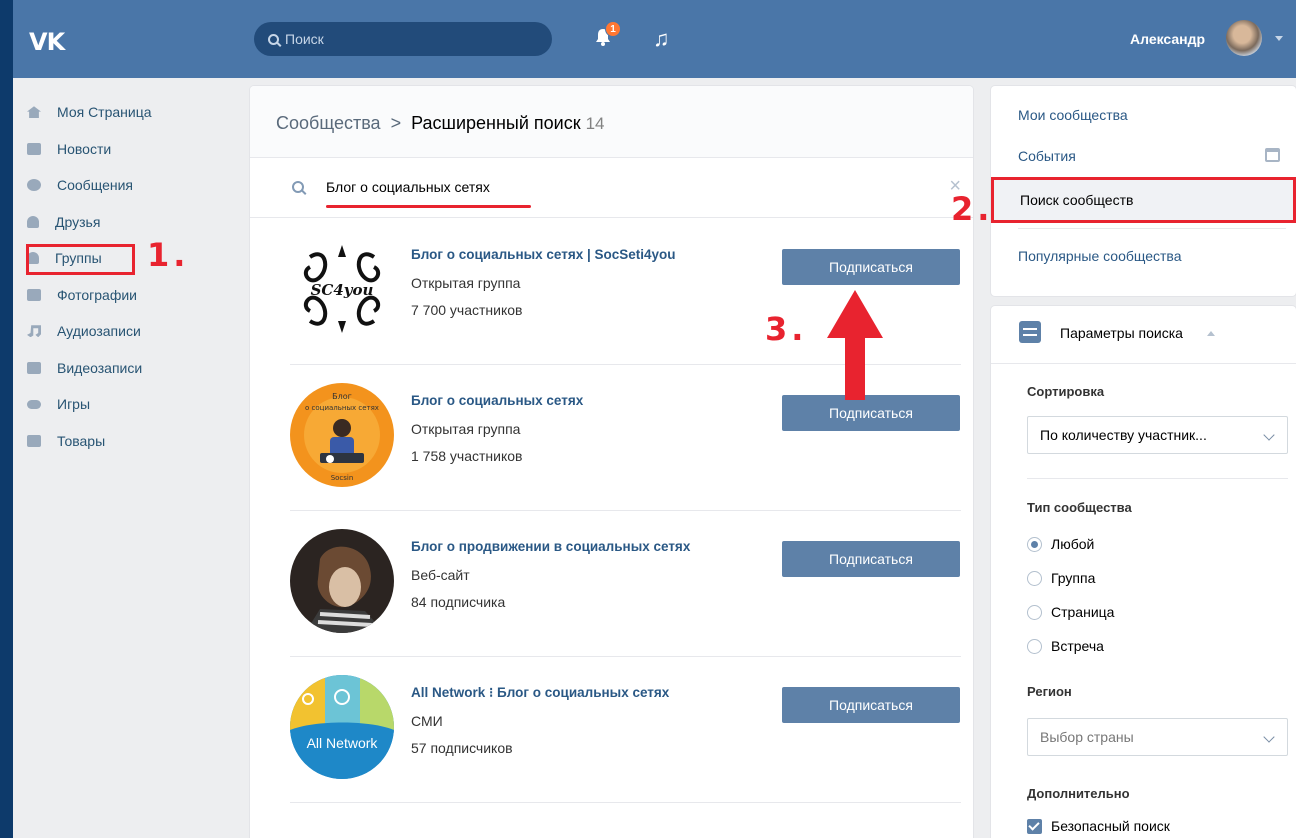 Image resolution: width=1296 pixels, height=838 pixels. I want to click on nav-item-messages: Сообщения, so click(127, 185).